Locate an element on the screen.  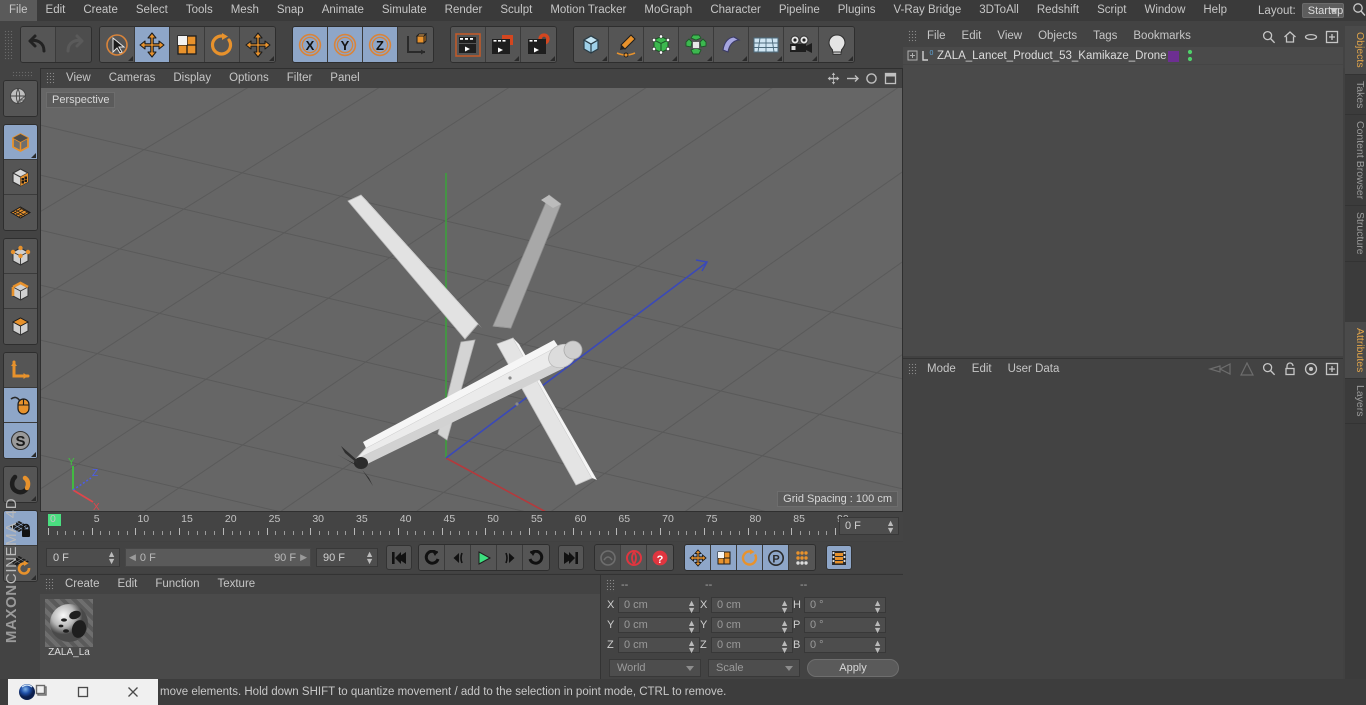
close-button is located at coordinates (133, 692).